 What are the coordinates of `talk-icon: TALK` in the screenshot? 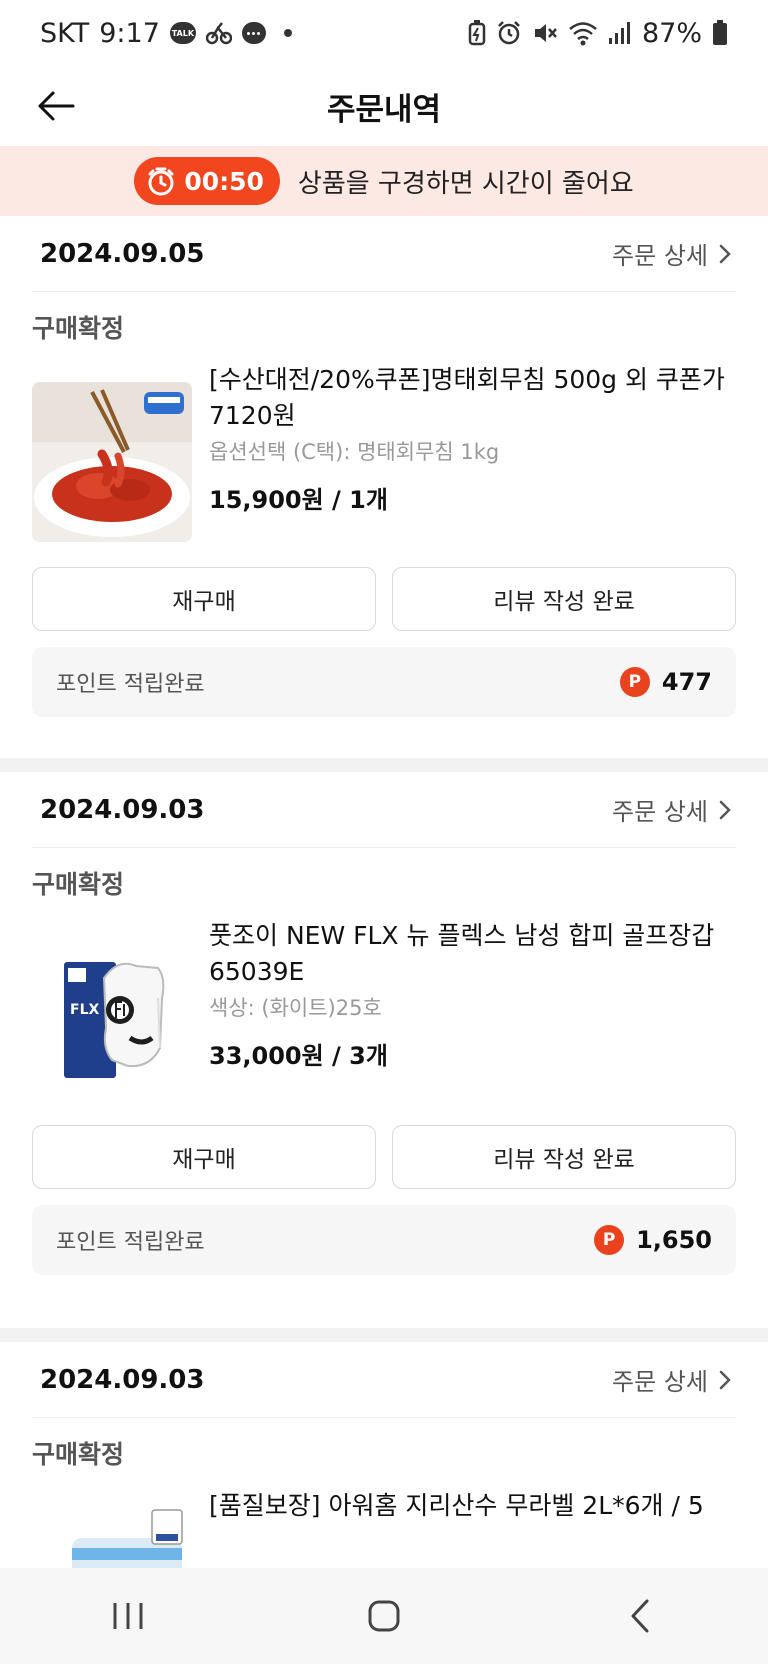 It's located at (182, 33).